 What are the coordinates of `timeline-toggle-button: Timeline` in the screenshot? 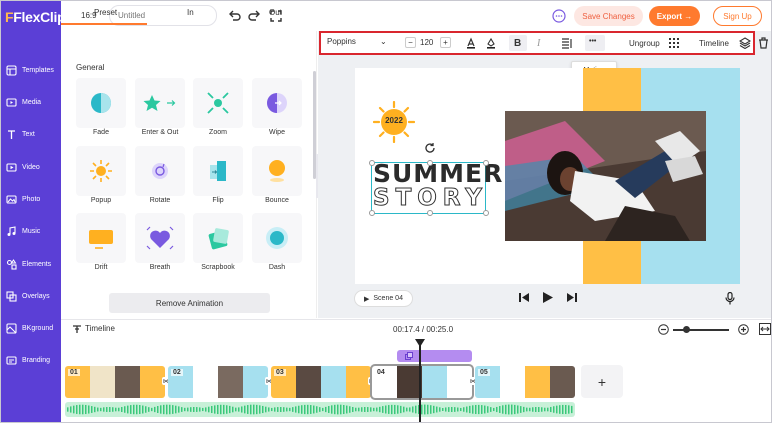 It's located at (714, 43).